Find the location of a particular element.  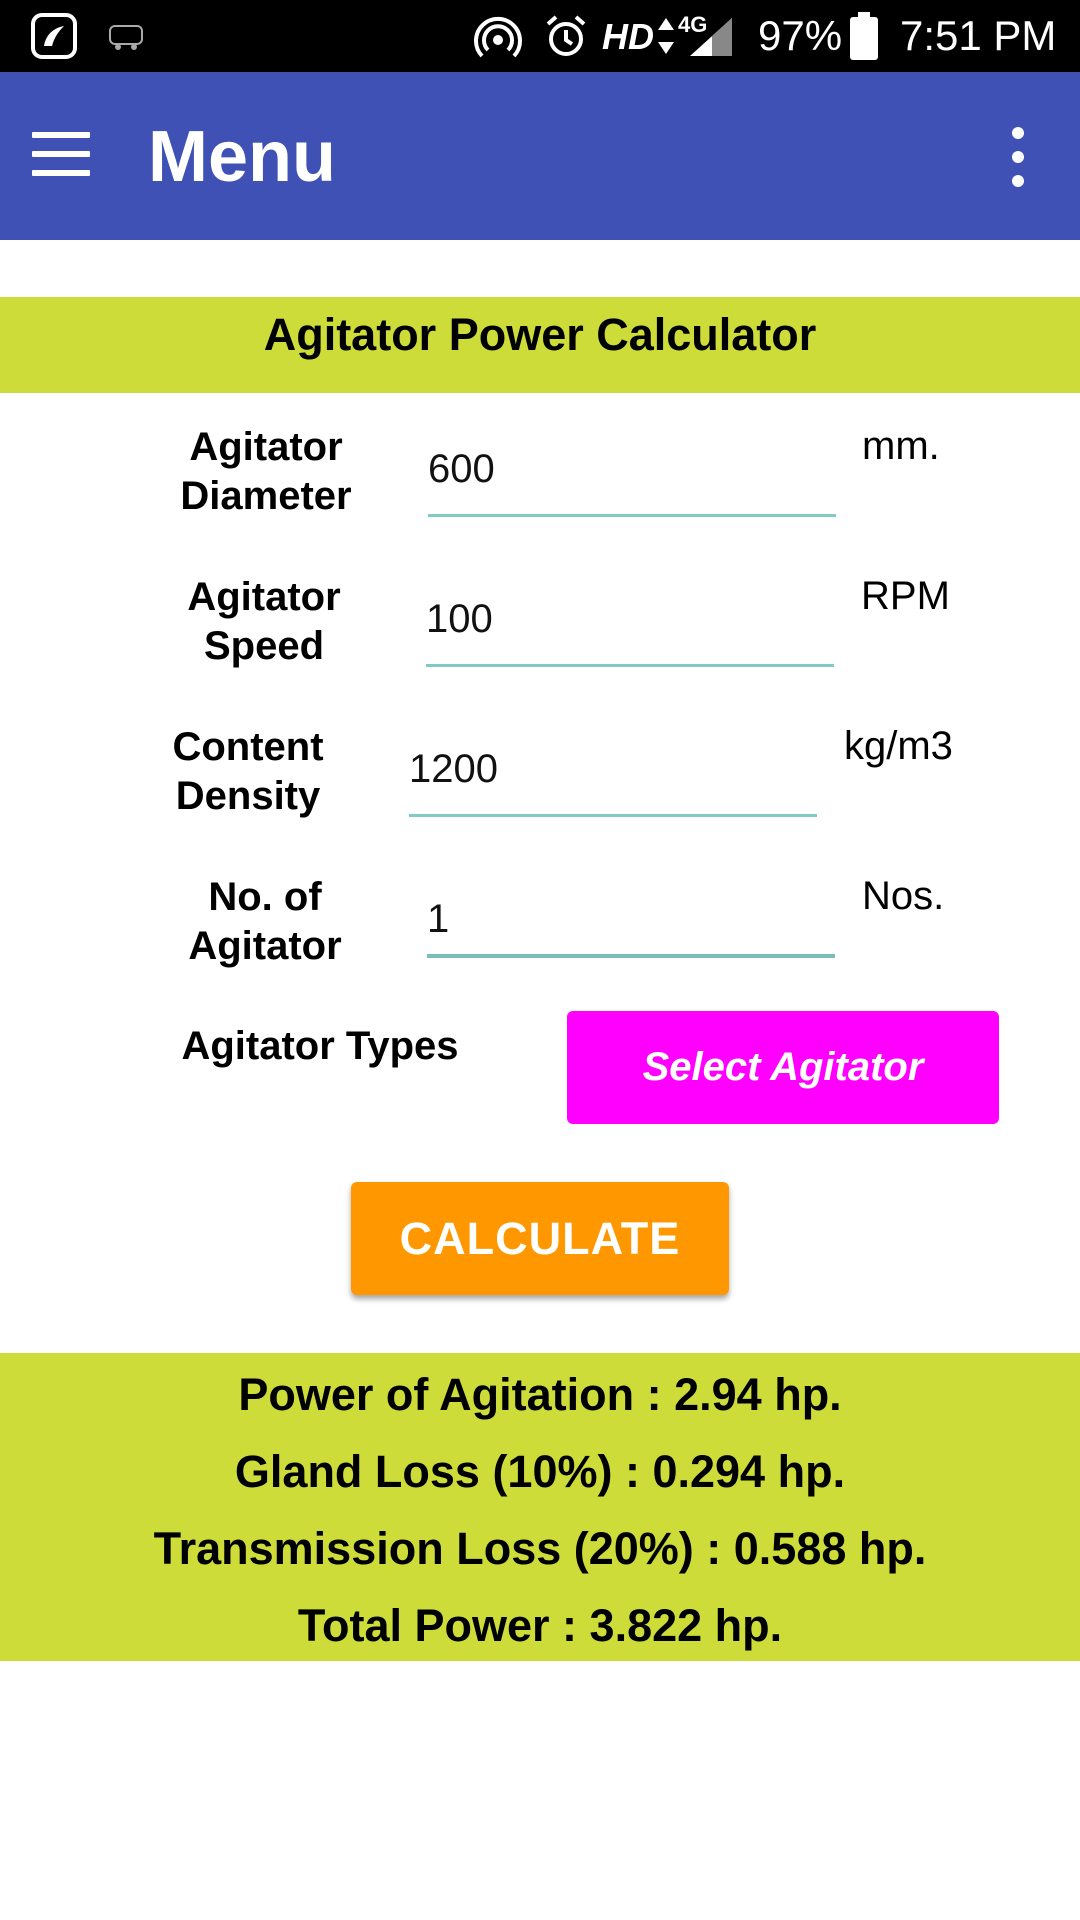

diameter-label-line2: Diameter is located at coordinates (266, 496).